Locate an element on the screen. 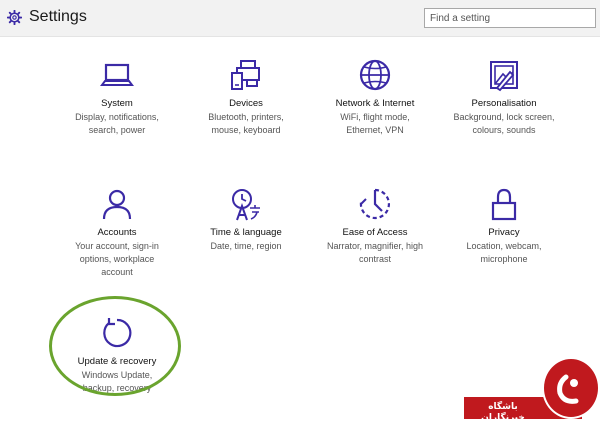 This screenshot has height=423, width=600. tile-description: Background, lock screen, colours, sounds is located at coordinates (504, 123).